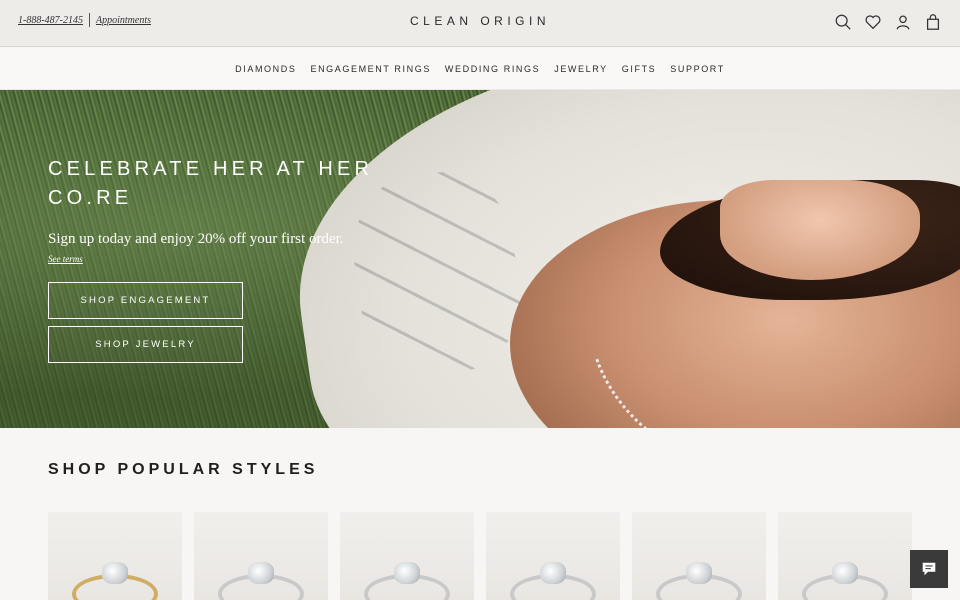 This screenshot has width=960, height=600. What do you see at coordinates (480, 556) in the screenshot?
I see `product-carousel` at bounding box center [480, 556].